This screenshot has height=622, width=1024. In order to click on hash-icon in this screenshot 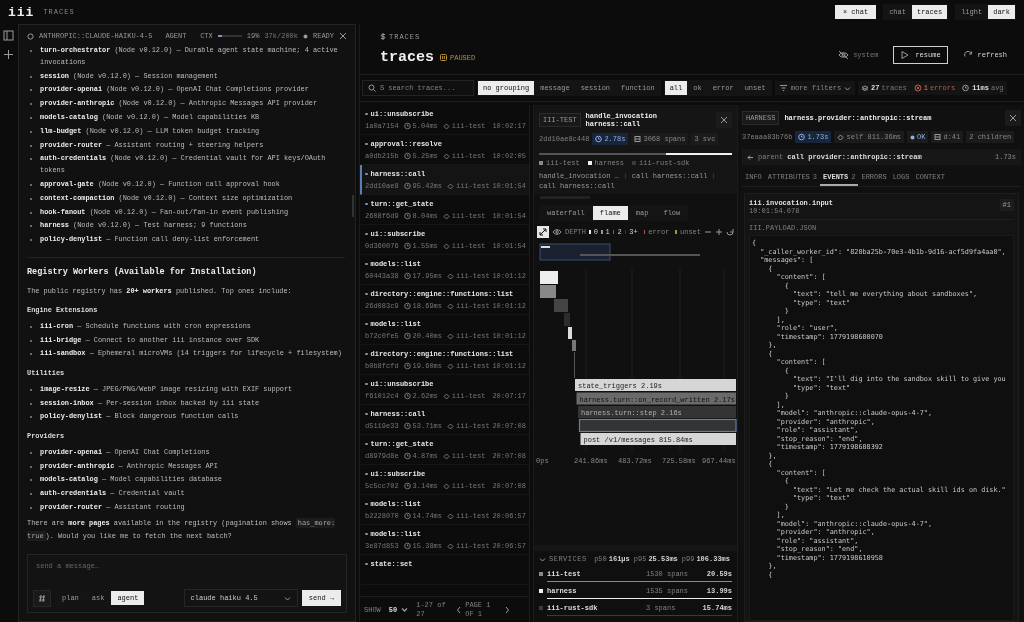, I will do `click(42, 598)`.